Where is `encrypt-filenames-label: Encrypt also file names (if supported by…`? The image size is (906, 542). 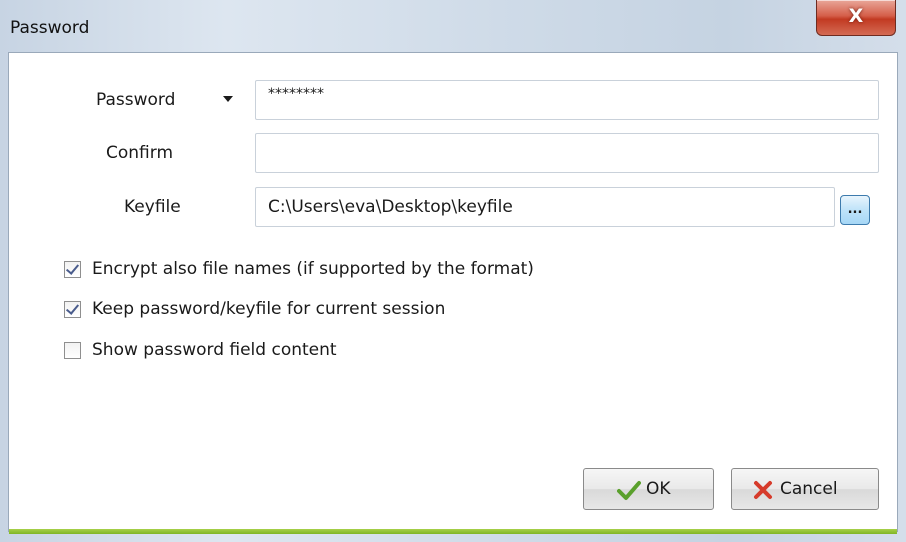
encrypt-filenames-label: Encrypt also file names (if supported by… is located at coordinates (313, 269).